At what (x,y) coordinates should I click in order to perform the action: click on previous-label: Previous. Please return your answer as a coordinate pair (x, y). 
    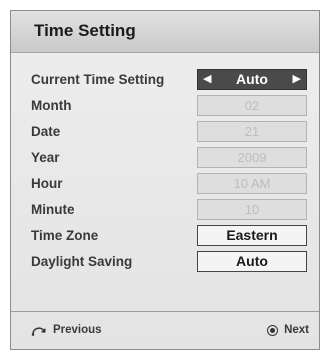
    Looking at the image, I should click on (77, 330).